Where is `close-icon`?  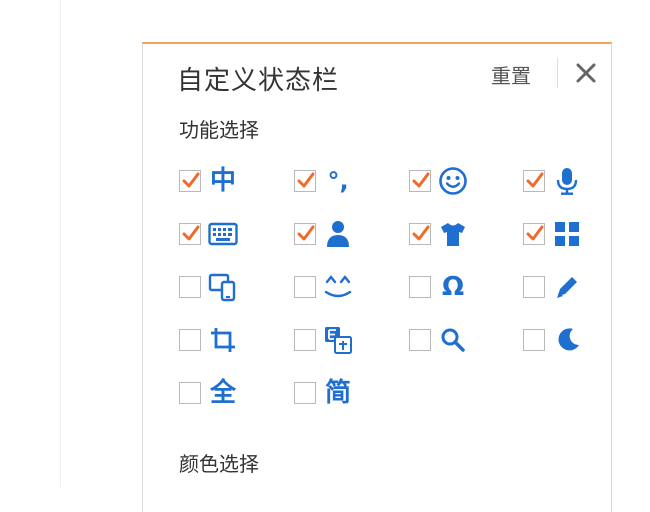 close-icon is located at coordinates (586, 73).